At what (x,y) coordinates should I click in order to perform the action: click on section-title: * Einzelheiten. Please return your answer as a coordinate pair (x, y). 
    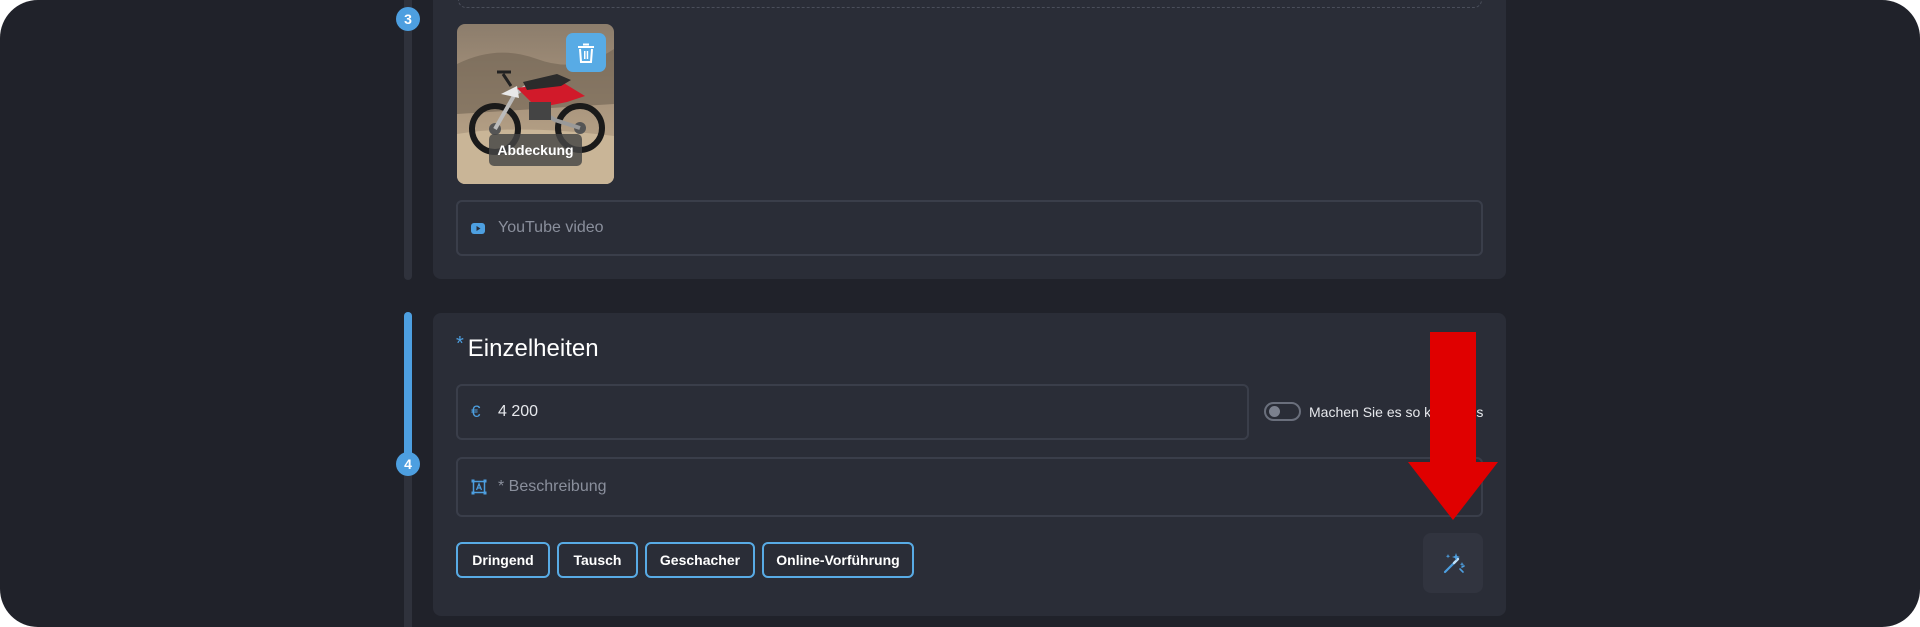
    Looking at the image, I should click on (527, 348).